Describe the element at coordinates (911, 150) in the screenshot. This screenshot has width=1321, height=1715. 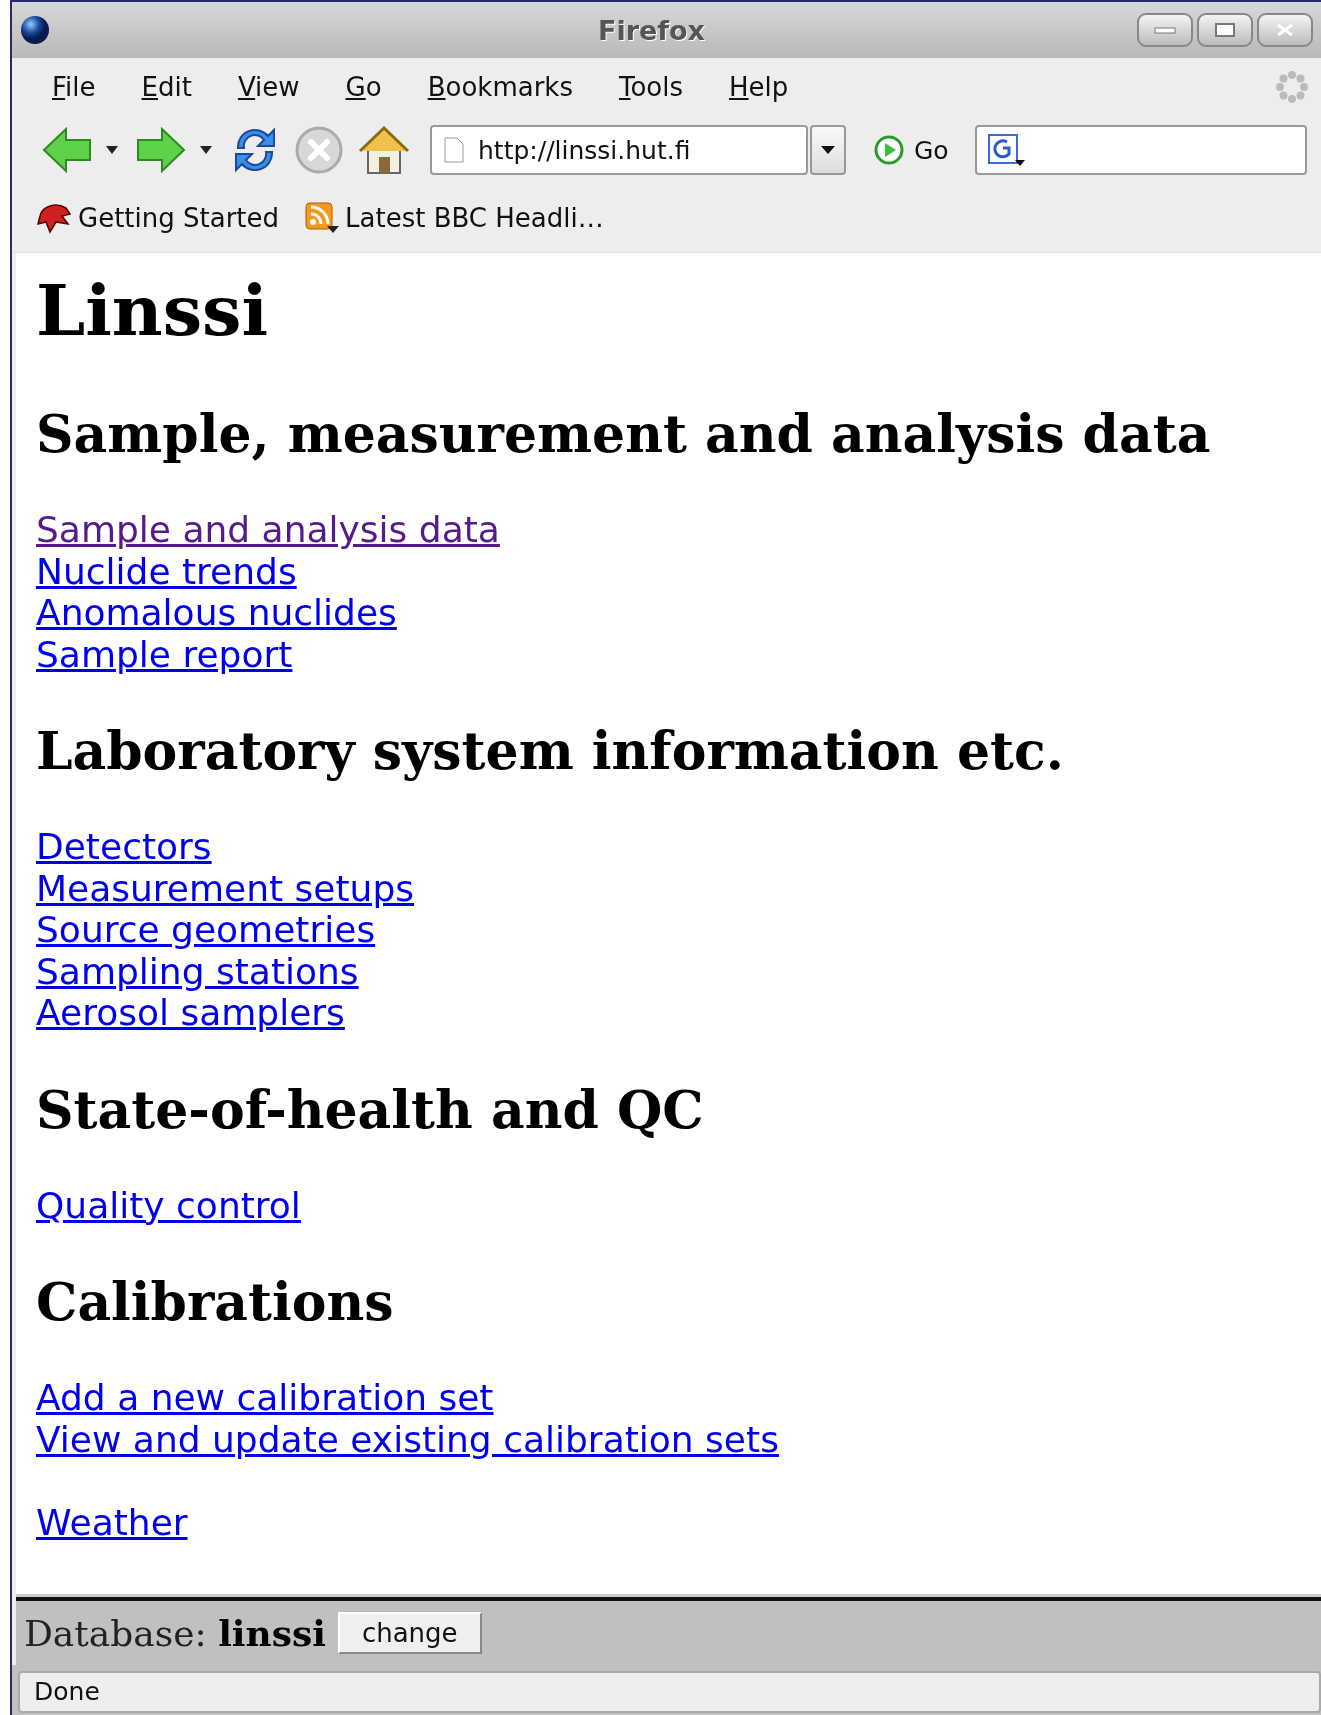
I see `go-button: Go` at that location.